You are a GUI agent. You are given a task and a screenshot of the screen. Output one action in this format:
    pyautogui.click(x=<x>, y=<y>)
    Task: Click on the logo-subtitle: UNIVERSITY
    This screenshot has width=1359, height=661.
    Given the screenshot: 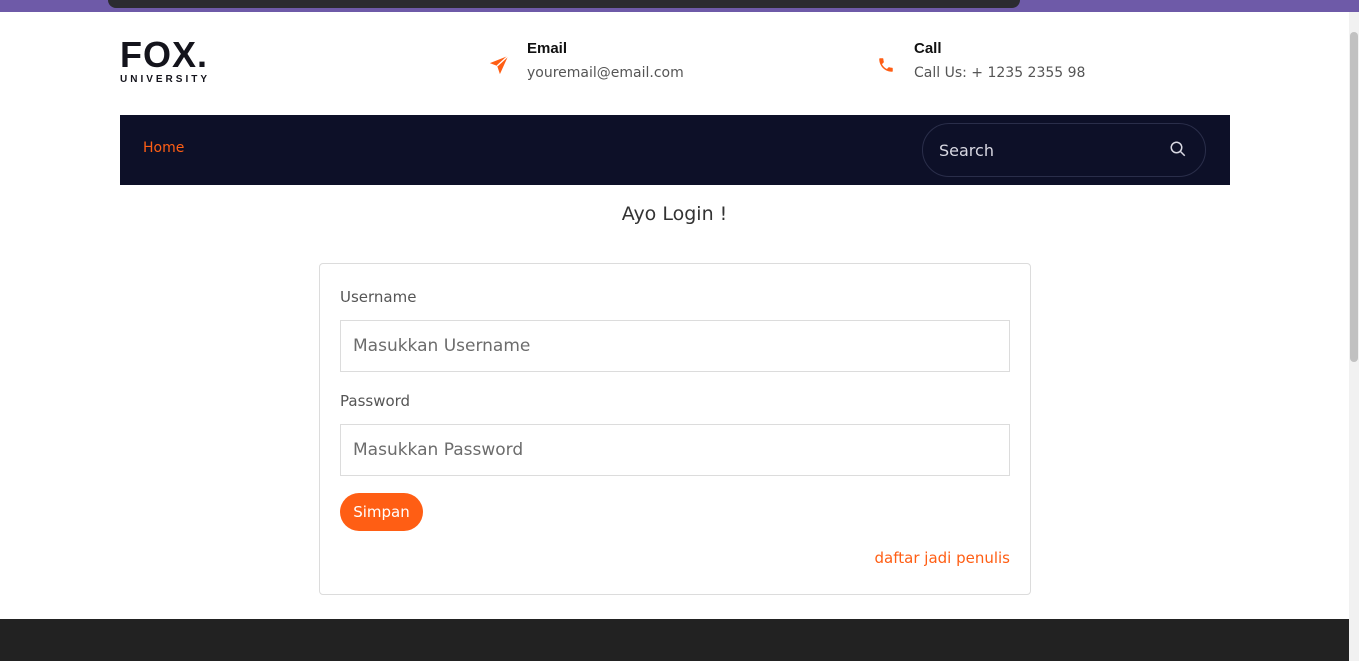 What is the action you would take?
    pyautogui.click(x=165, y=79)
    